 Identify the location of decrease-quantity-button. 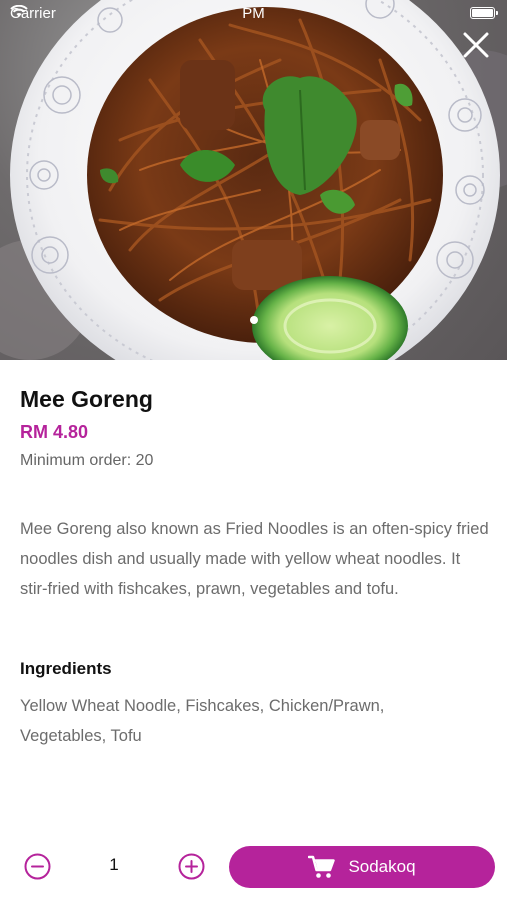
(37, 866).